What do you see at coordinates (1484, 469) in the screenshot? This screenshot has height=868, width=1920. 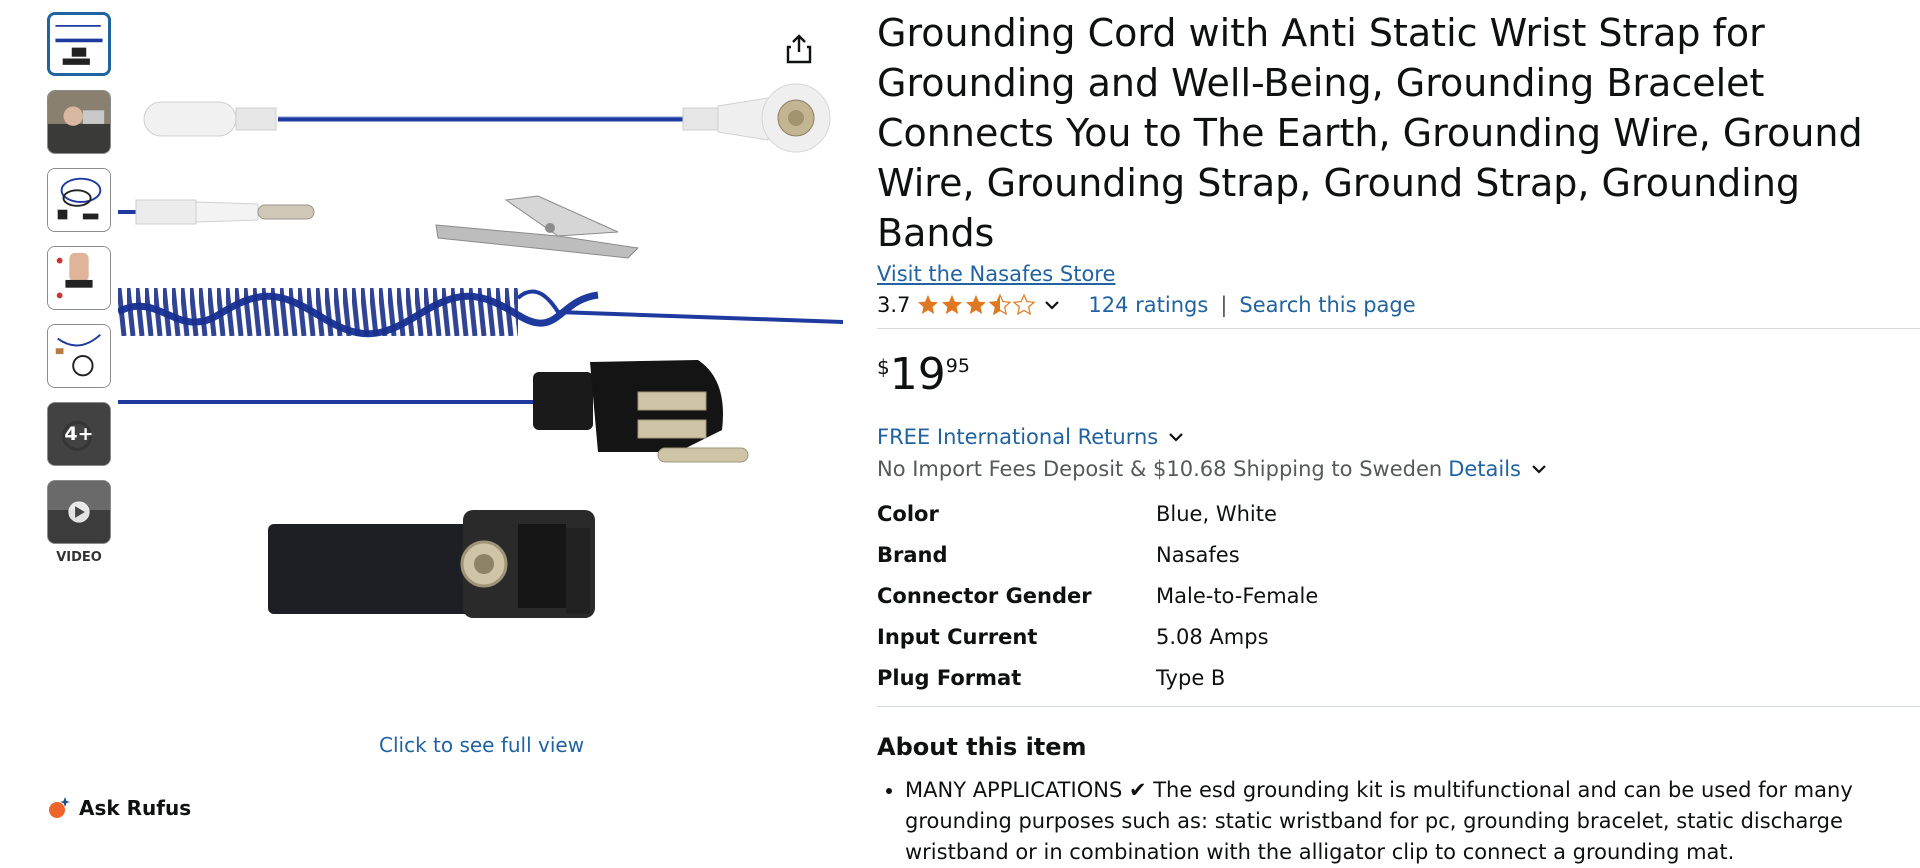 I see `shipping-details-link: Details` at bounding box center [1484, 469].